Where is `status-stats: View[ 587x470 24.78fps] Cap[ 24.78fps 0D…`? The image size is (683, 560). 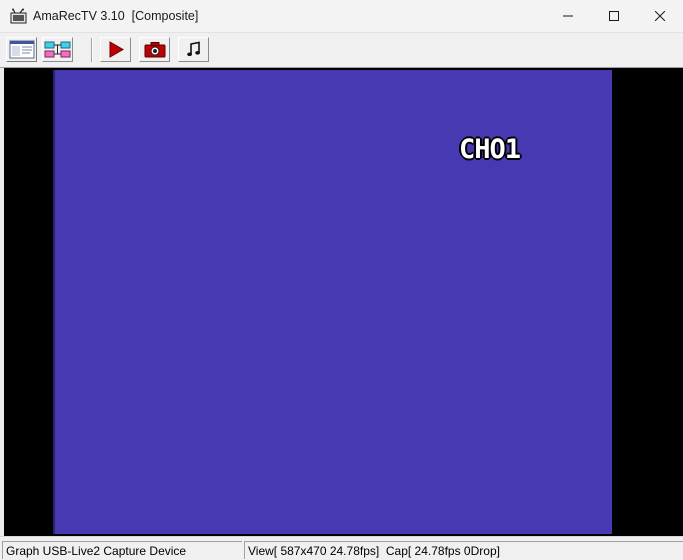 status-stats: View[ 587x470 24.78fps] Cap[ 24.78fps 0D… is located at coordinates (463, 550).